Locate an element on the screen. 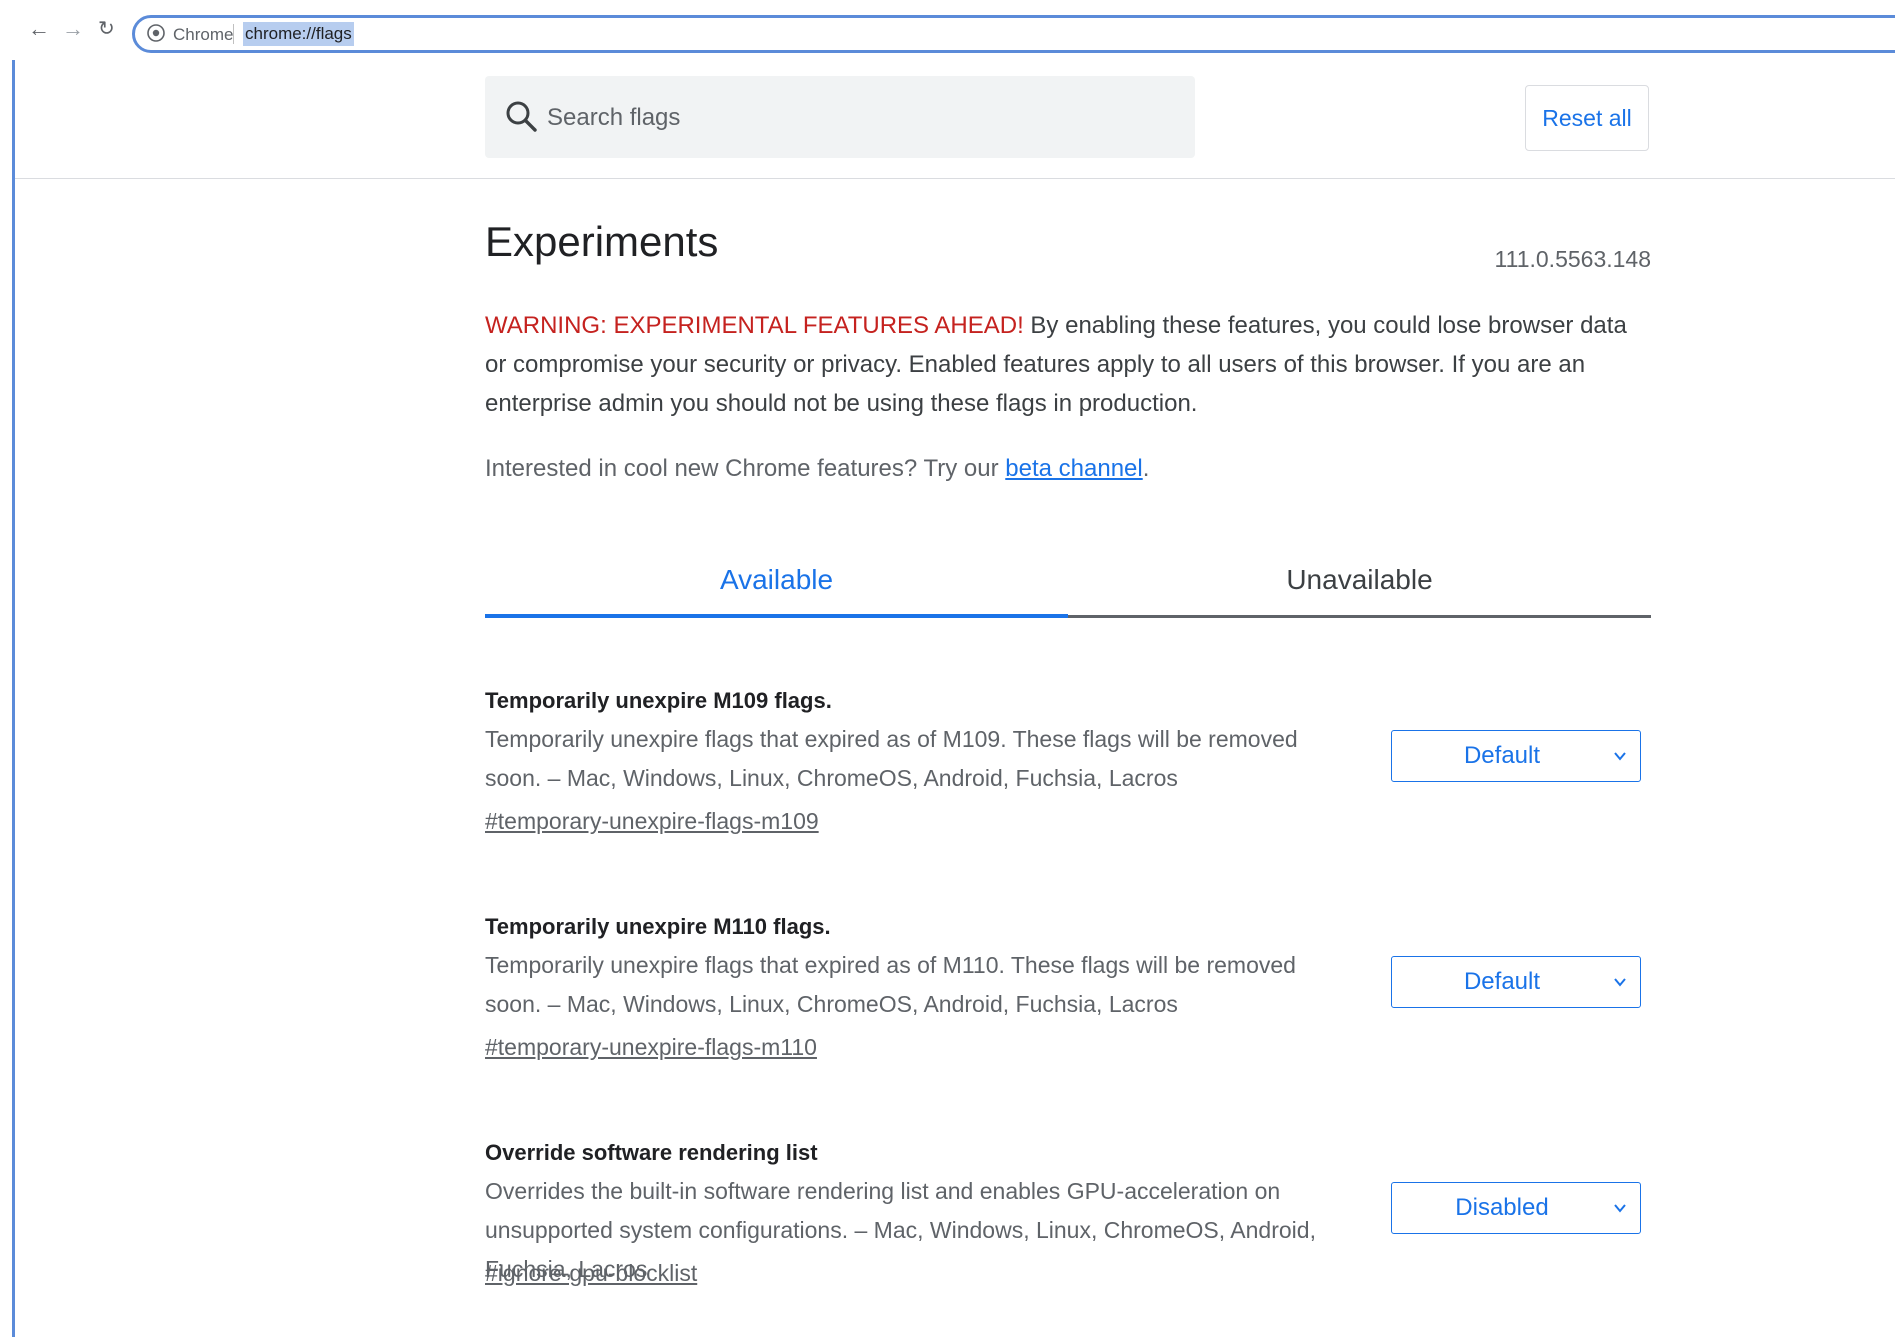 Image resolution: width=1895 pixels, height=1337 pixels. flag-anchor-link: #ignore-gpu-blocklist is located at coordinates (591, 1273).